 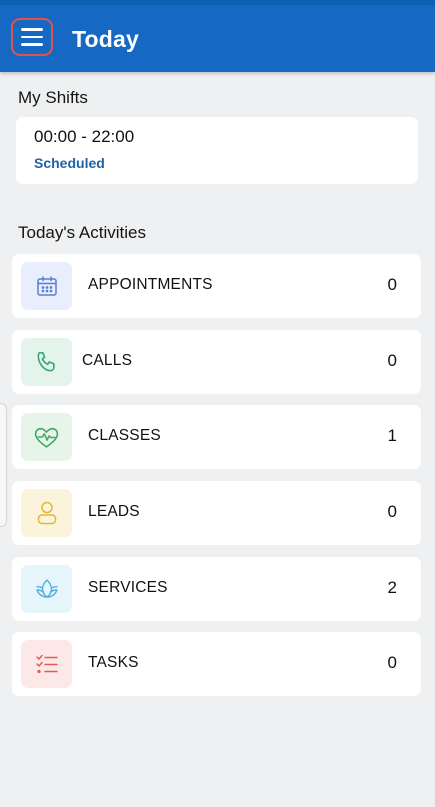 I want to click on activity-card-classes: CLASSES 1, so click(x=216, y=437).